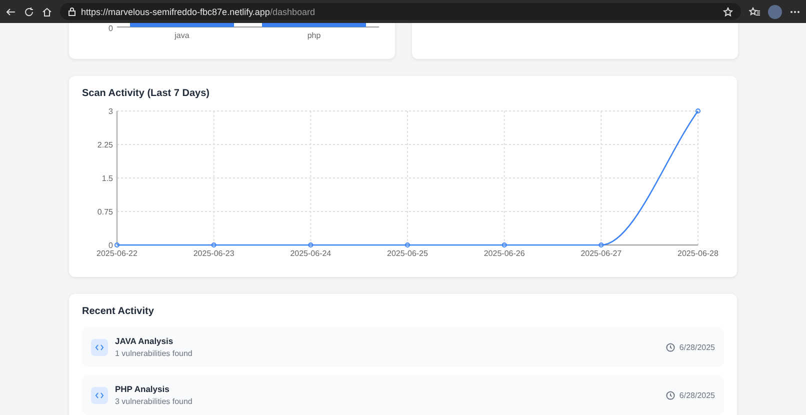 Image resolution: width=806 pixels, height=415 pixels. I want to click on favorites-icon, so click(754, 11).